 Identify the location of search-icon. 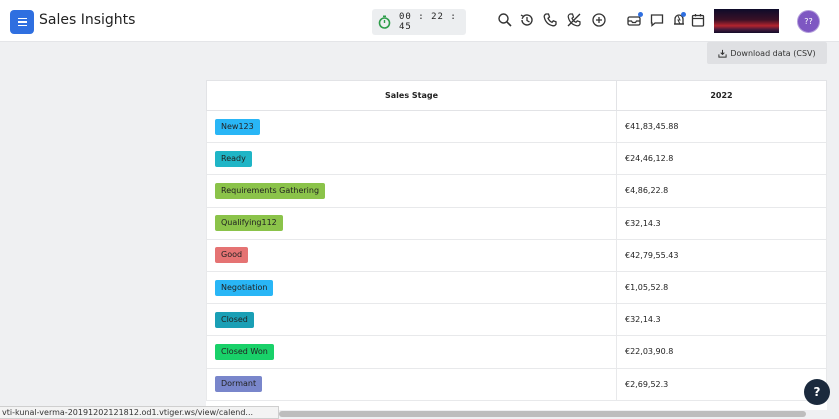
(505, 20).